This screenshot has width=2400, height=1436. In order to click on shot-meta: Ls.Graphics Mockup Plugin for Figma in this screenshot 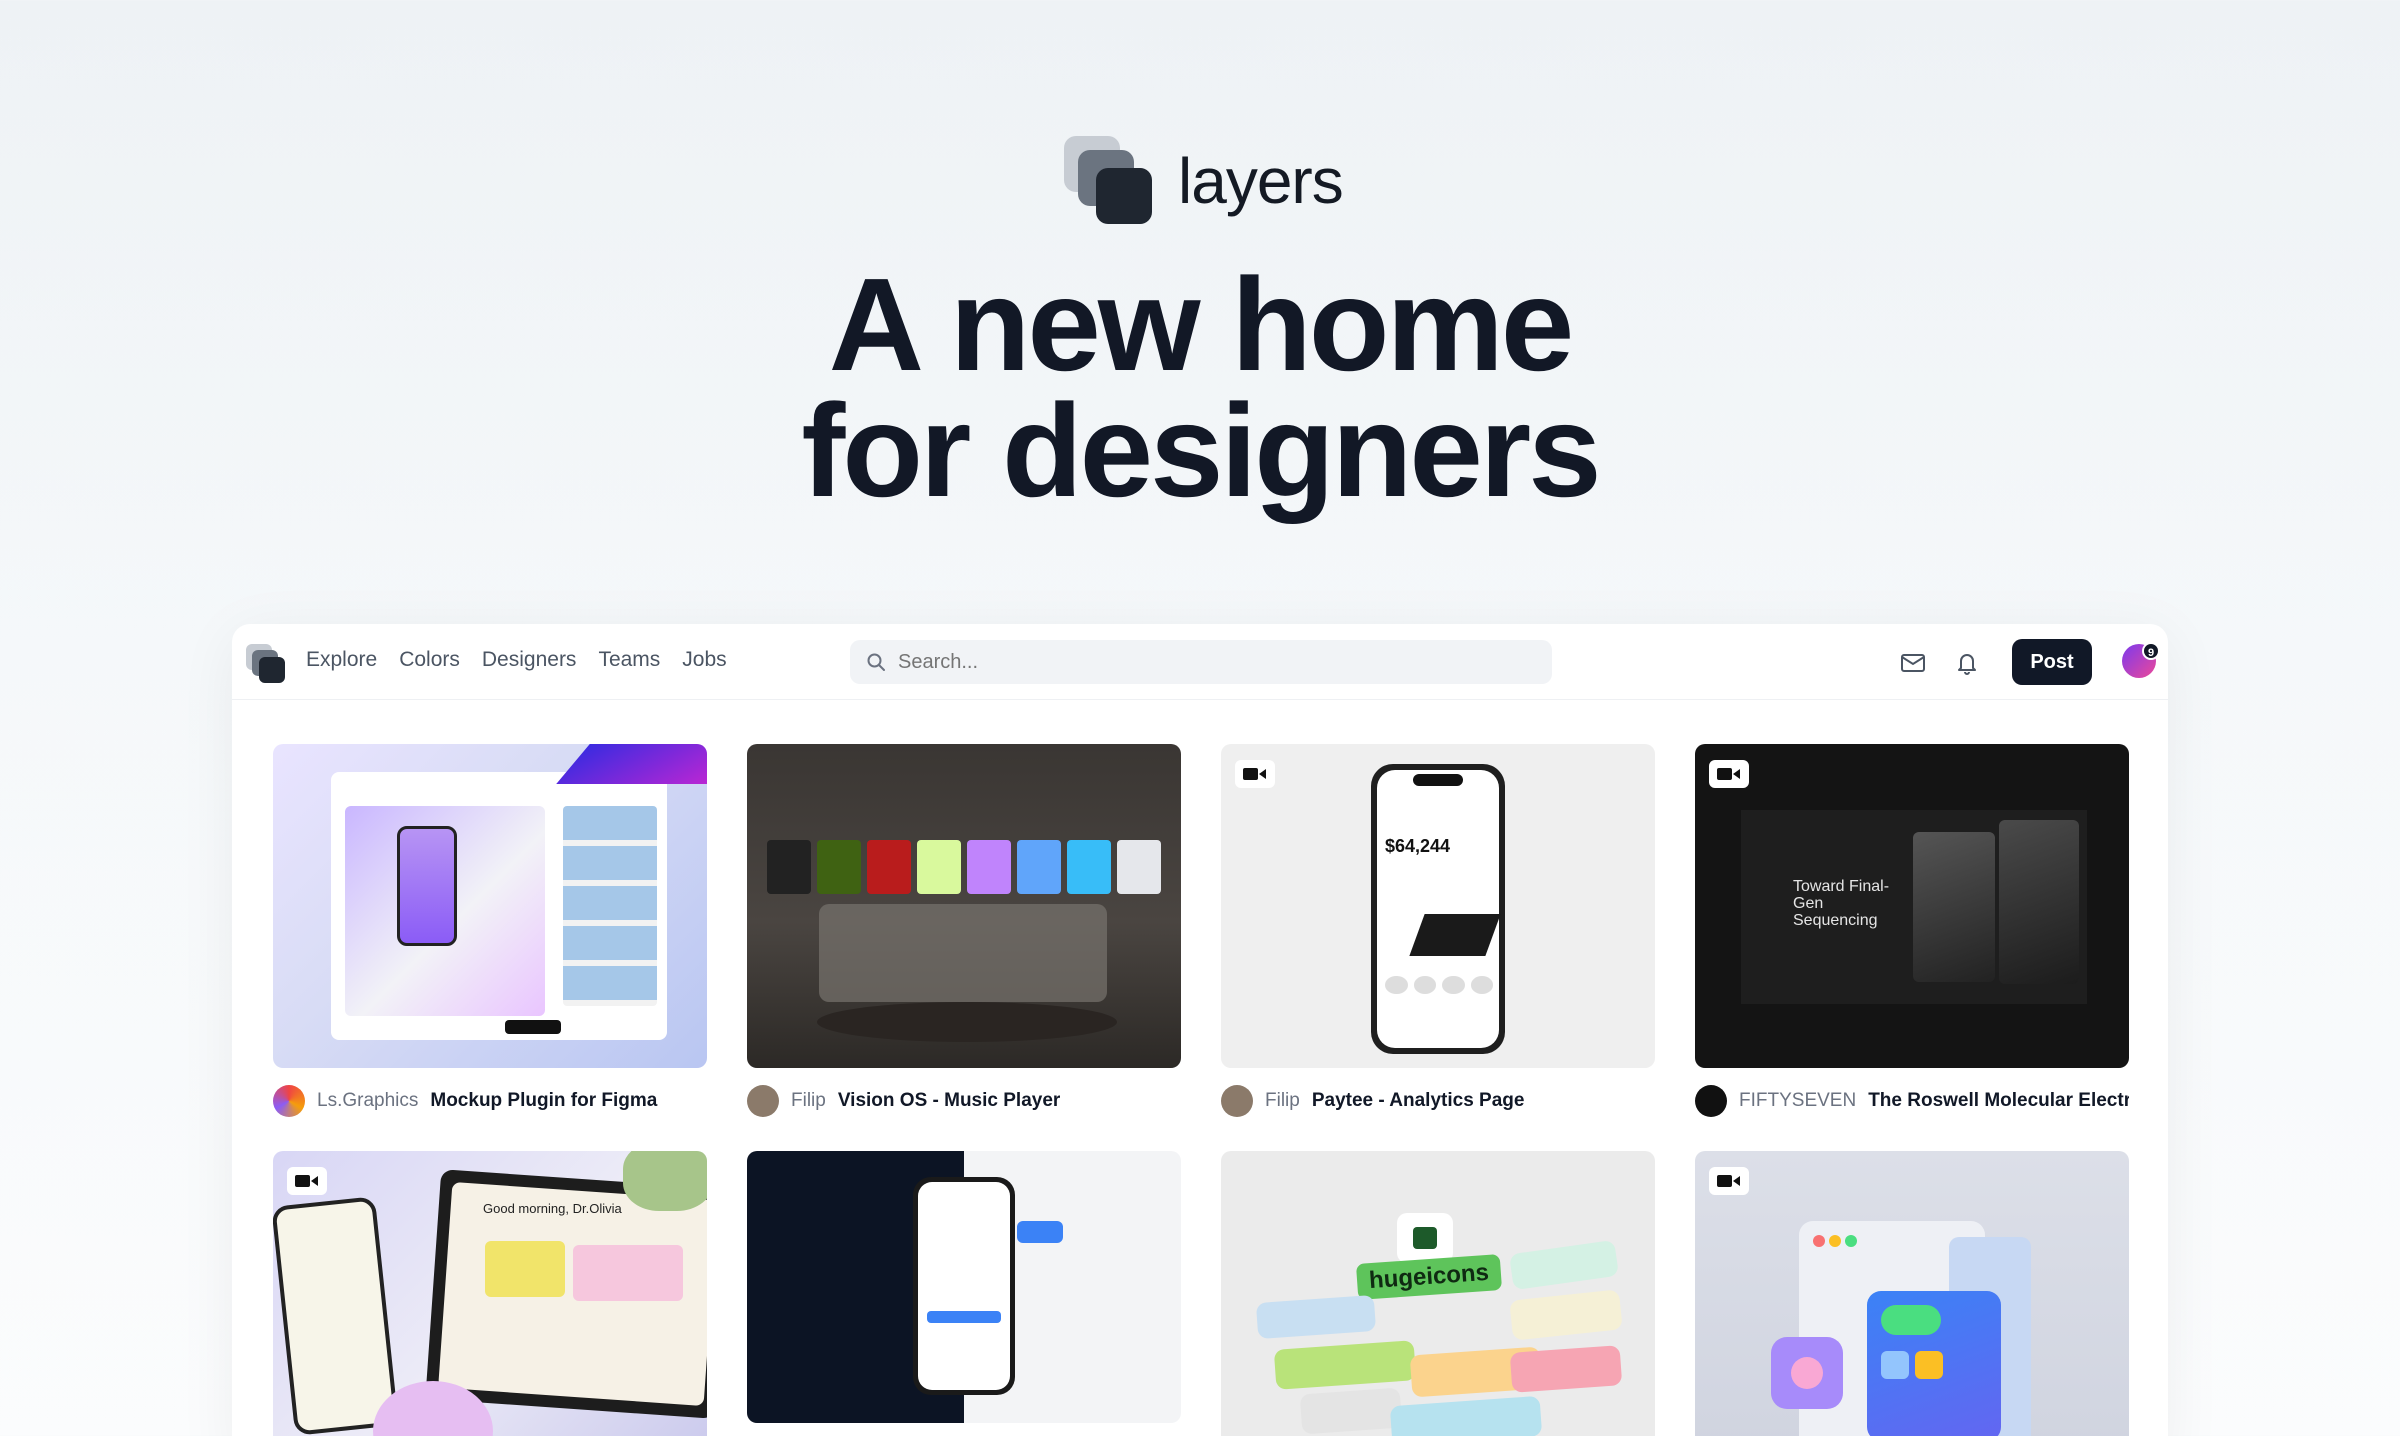, I will do `click(490, 1101)`.